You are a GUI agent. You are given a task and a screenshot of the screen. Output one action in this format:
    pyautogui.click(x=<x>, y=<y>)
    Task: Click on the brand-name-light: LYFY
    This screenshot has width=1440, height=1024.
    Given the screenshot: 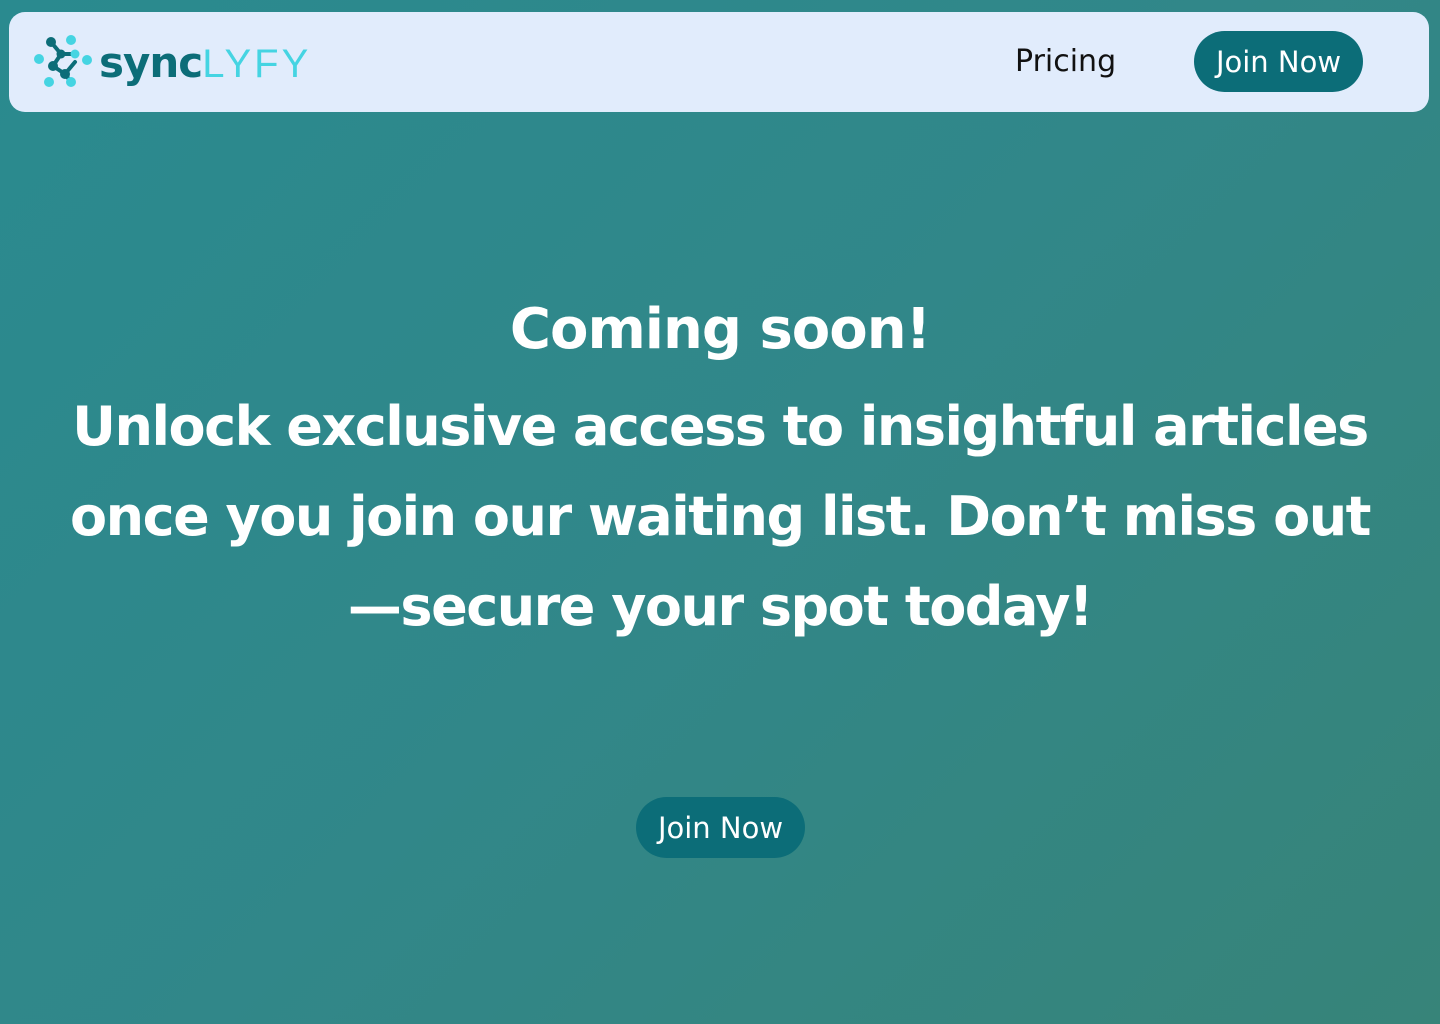 What is the action you would take?
    pyautogui.click(x=257, y=64)
    